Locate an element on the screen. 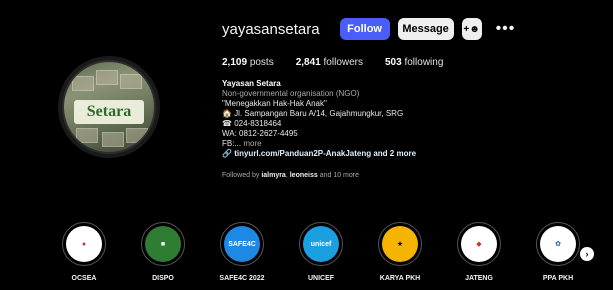 This screenshot has height=290, width=613. category-label: Non-governmental organisation (NGO) is located at coordinates (291, 93).